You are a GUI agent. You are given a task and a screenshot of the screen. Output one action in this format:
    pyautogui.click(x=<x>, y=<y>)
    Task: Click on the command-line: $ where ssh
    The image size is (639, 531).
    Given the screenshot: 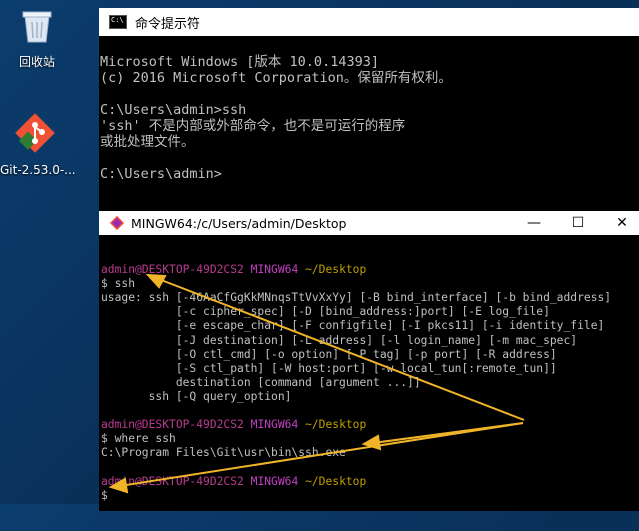 What is the action you would take?
    pyautogui.click(x=138, y=439)
    